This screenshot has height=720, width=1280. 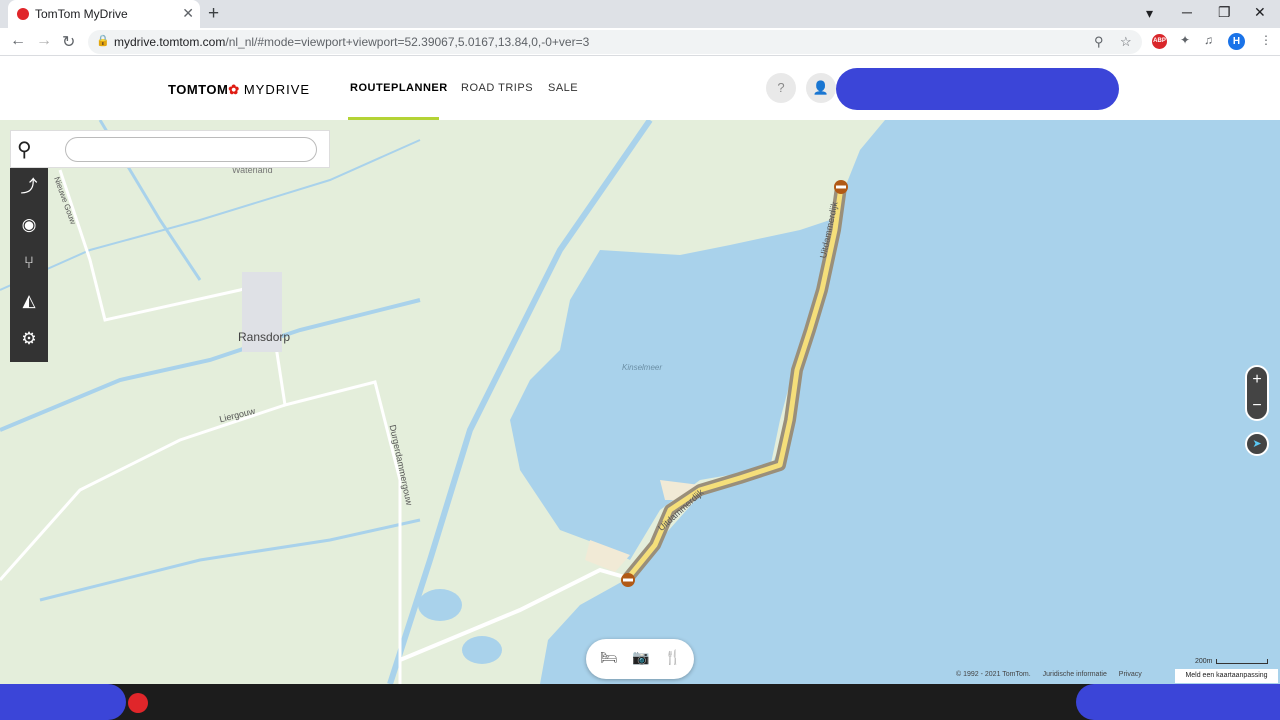 I want to click on redacted-taskbar-left, so click(x=63, y=702).